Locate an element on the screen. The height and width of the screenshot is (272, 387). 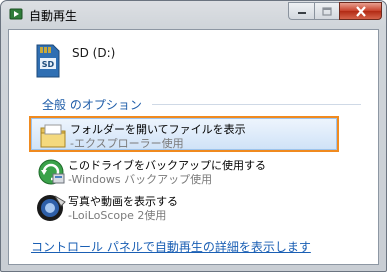
autoplay-icon is located at coordinates (16, 14).